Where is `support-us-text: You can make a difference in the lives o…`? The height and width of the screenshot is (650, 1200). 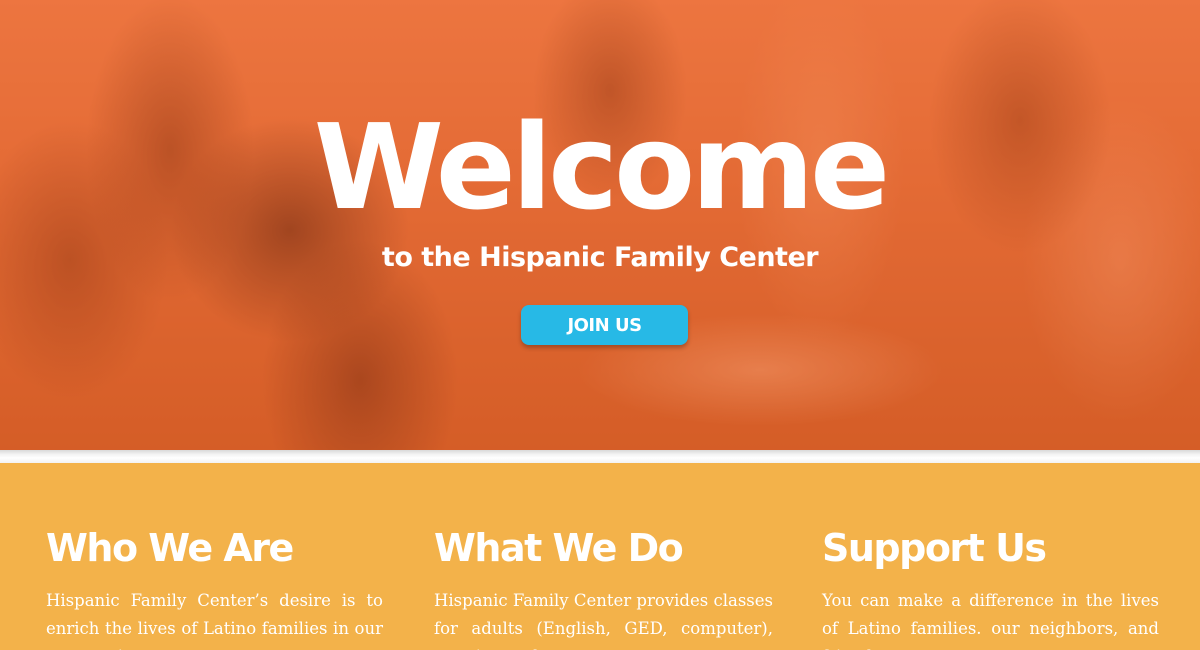
support-us-text: You can make a difference in the lives o… is located at coordinates (990, 620).